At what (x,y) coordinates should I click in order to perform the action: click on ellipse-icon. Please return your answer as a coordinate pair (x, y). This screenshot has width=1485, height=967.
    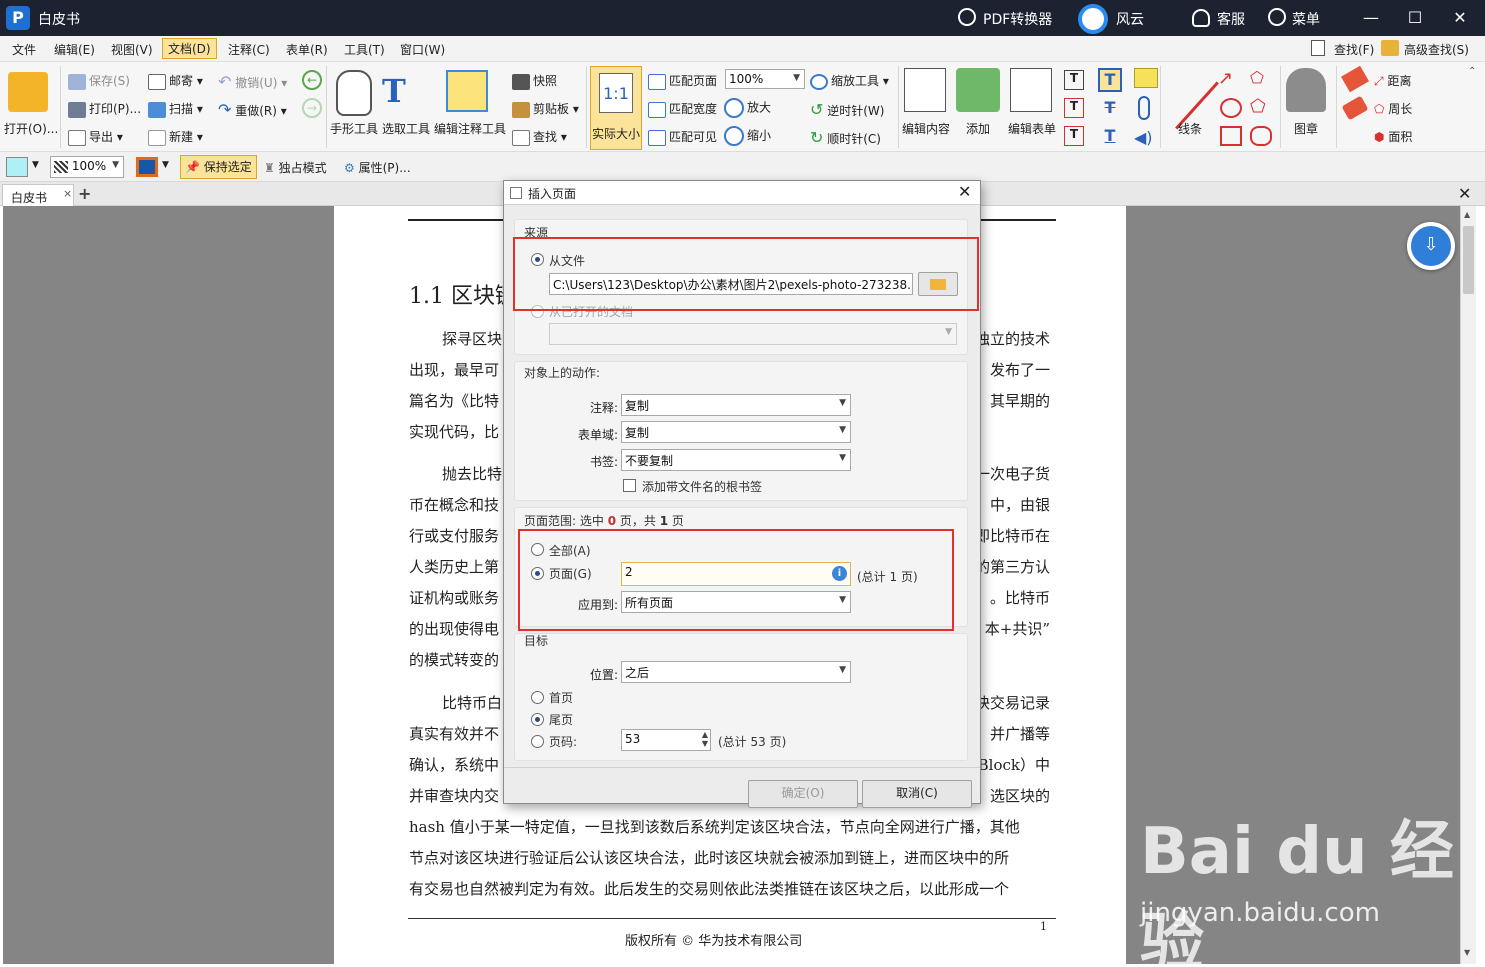
    Looking at the image, I should click on (1231, 108).